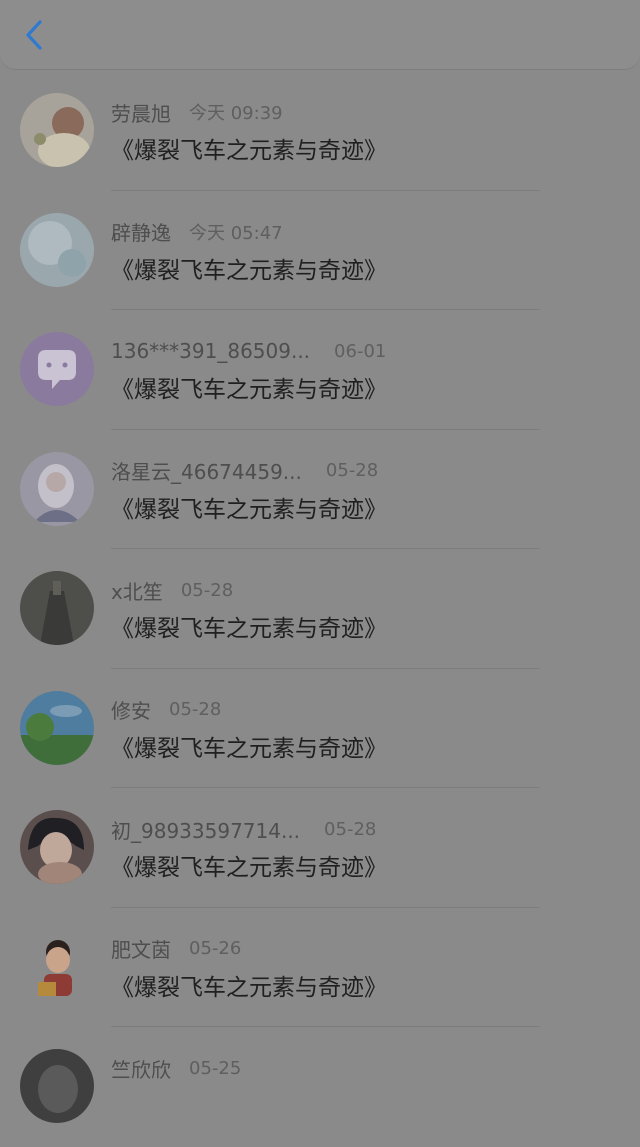 The image size is (640, 1147). Describe the element at coordinates (320, 967) in the screenshot. I see `comment-row: 肥文茵 05-26 《爆裂飞车之元素与奇迹》` at that location.